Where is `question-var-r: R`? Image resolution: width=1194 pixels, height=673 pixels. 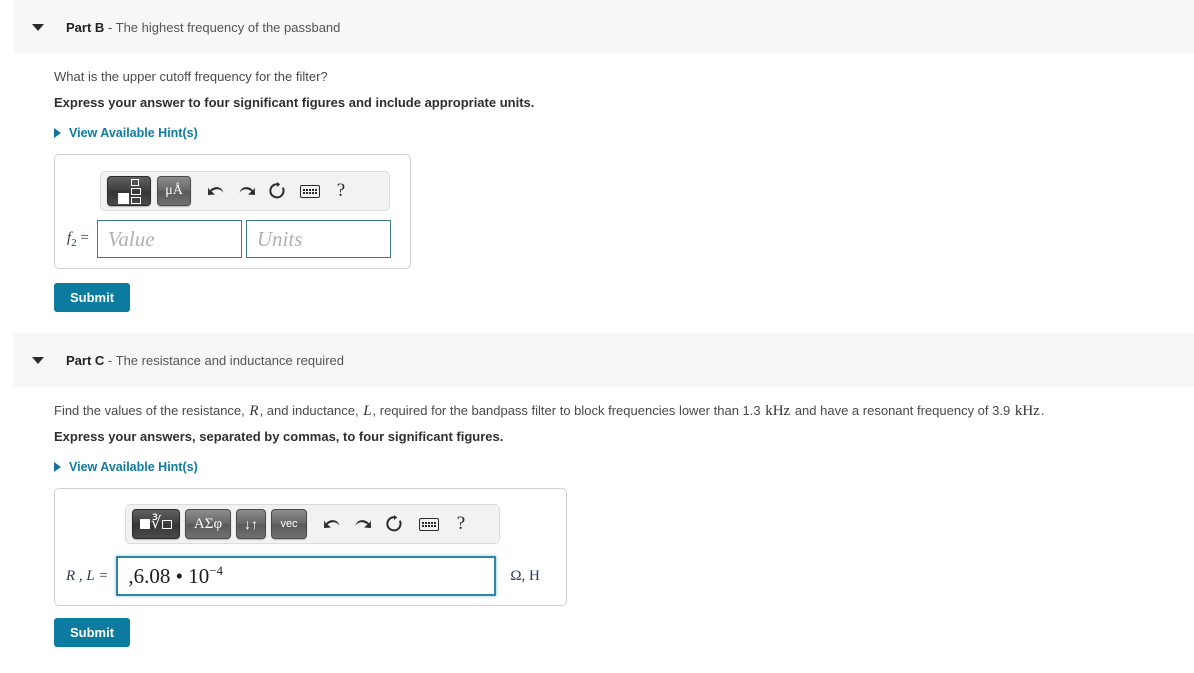
question-var-r: R is located at coordinates (254, 411).